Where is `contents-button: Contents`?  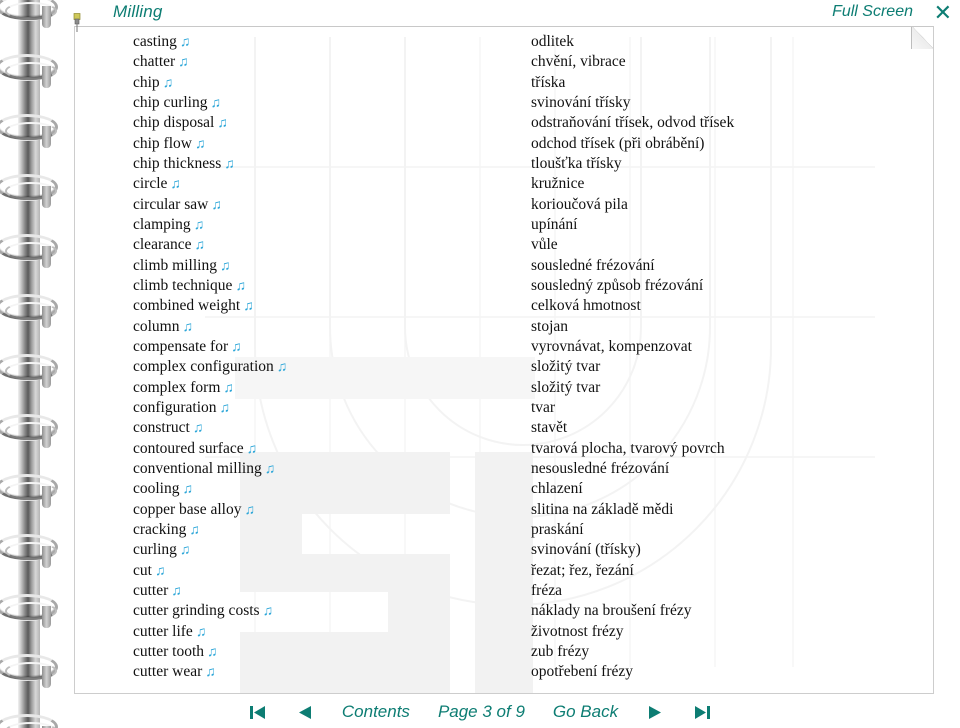 contents-button: Contents is located at coordinates (376, 712).